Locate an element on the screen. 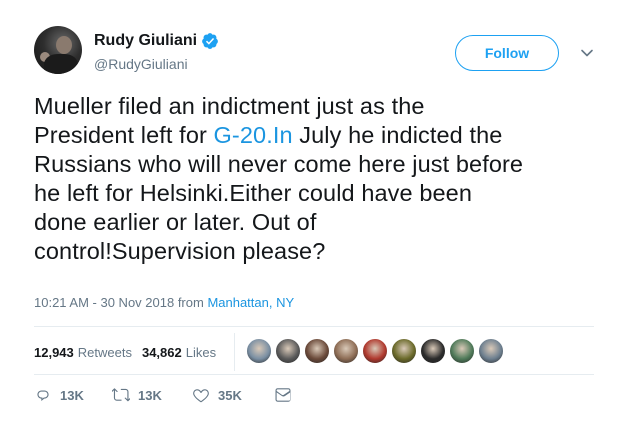 The image size is (626, 427). reply-icon is located at coordinates (43, 395).